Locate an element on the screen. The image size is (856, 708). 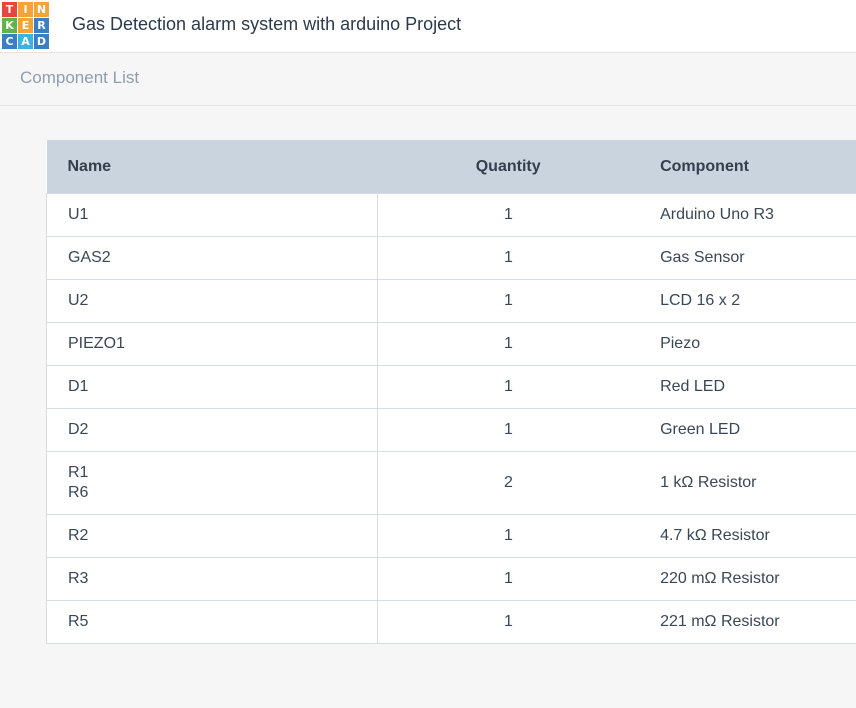
cell-name: GAS2 is located at coordinates (212, 258).